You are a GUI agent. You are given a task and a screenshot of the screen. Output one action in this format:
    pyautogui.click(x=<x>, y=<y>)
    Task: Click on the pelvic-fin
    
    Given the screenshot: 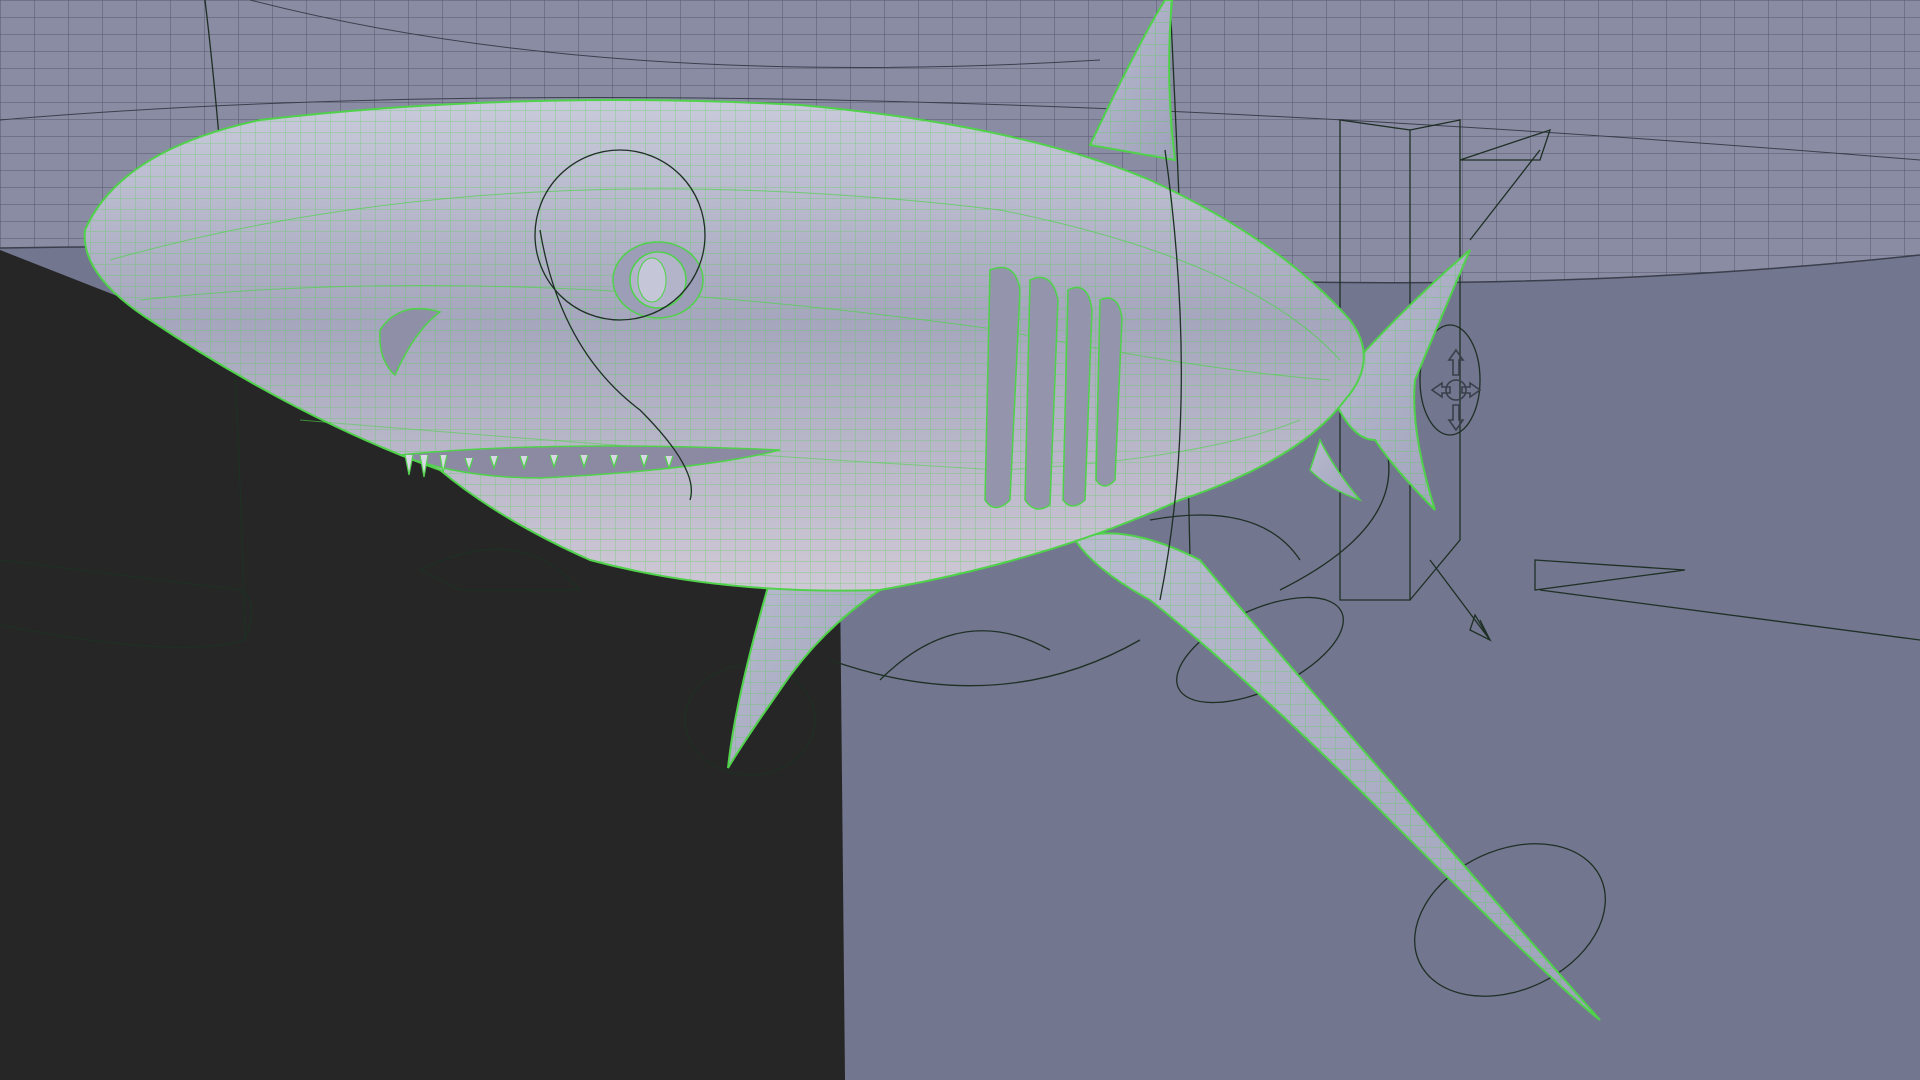 What is the action you would take?
    pyautogui.click(x=1336, y=470)
    